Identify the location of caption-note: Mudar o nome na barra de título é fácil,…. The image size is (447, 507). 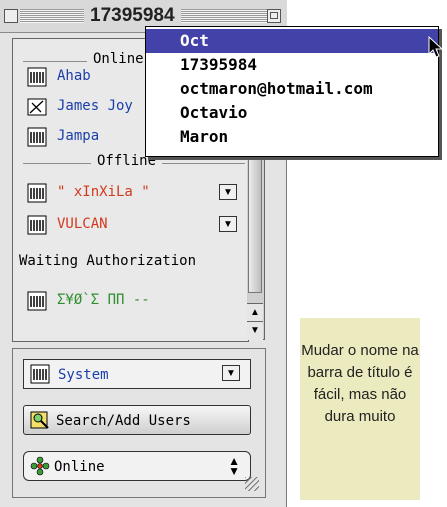
(360, 409).